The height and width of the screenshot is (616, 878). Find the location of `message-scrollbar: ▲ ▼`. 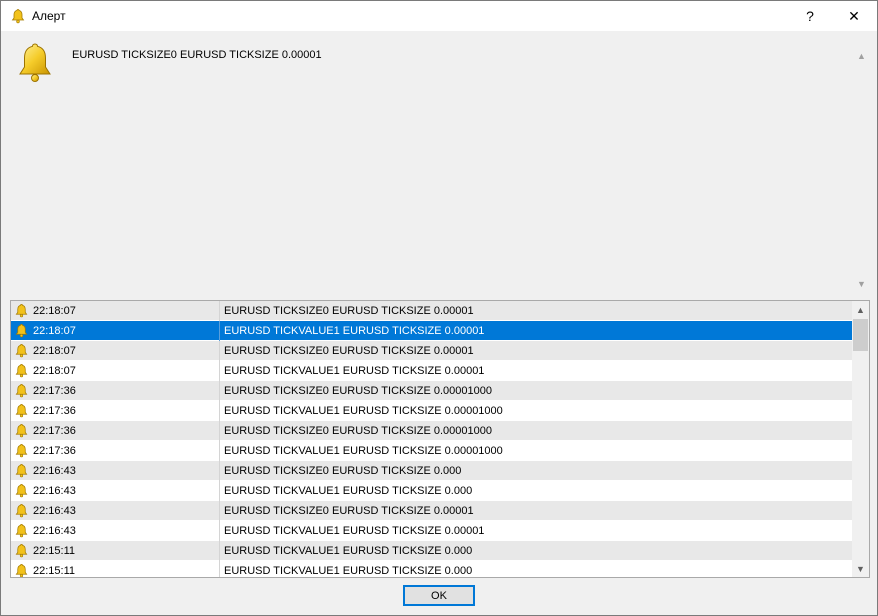

message-scrollbar: ▲ ▼ is located at coordinates (861, 169).